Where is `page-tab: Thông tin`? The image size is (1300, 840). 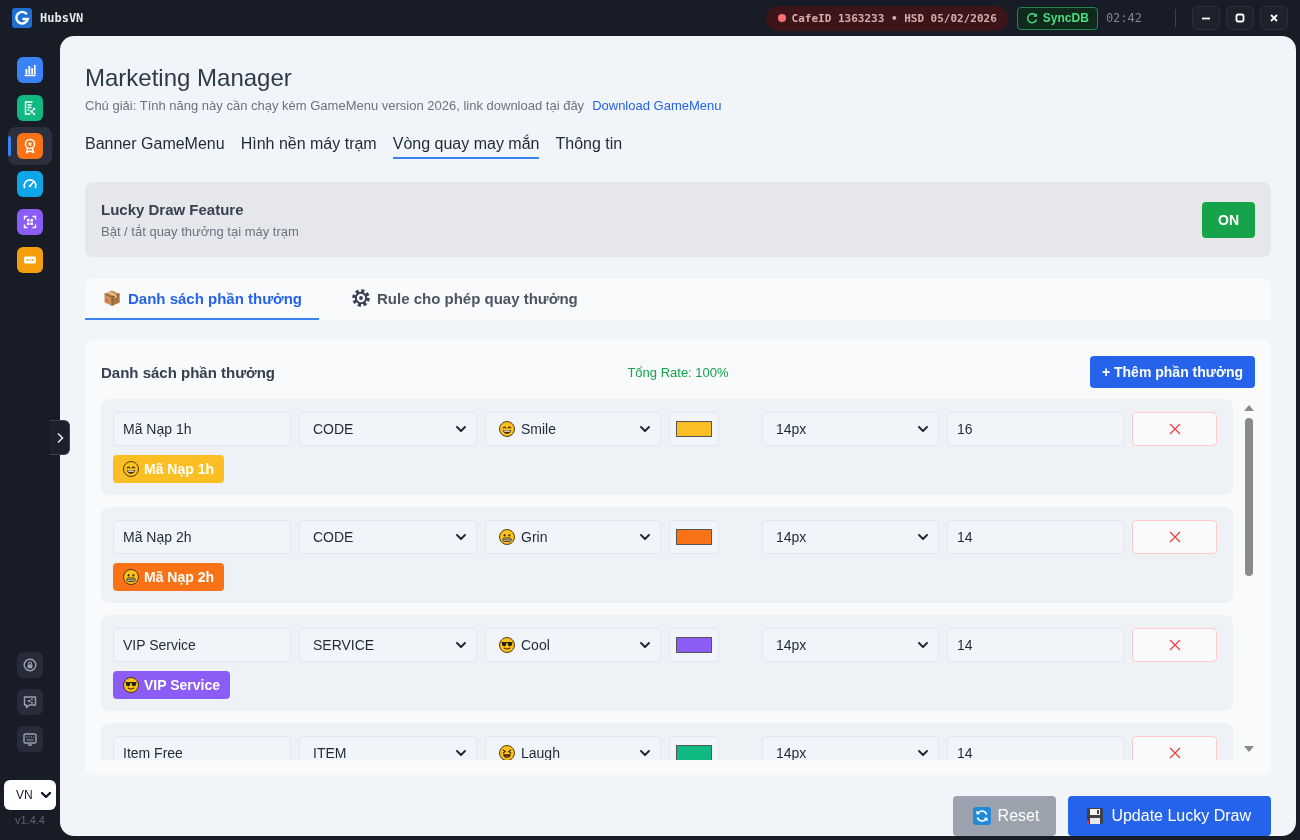 page-tab: Thông tin is located at coordinates (589, 146).